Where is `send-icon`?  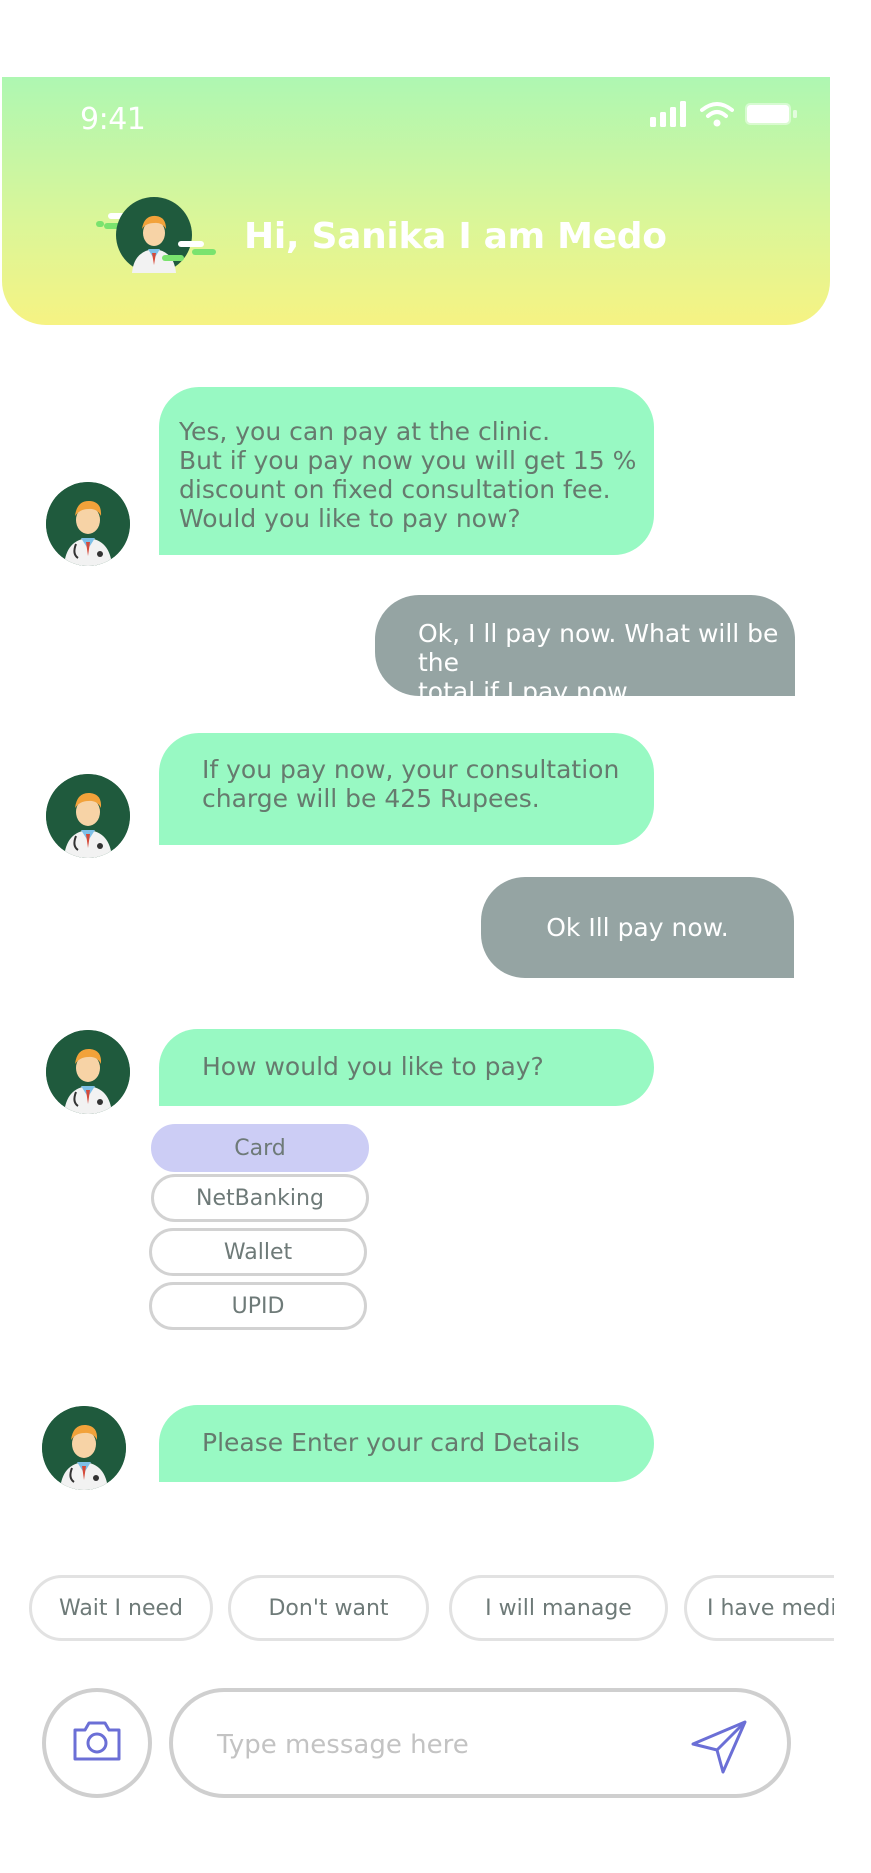 send-icon is located at coordinates (719, 1747).